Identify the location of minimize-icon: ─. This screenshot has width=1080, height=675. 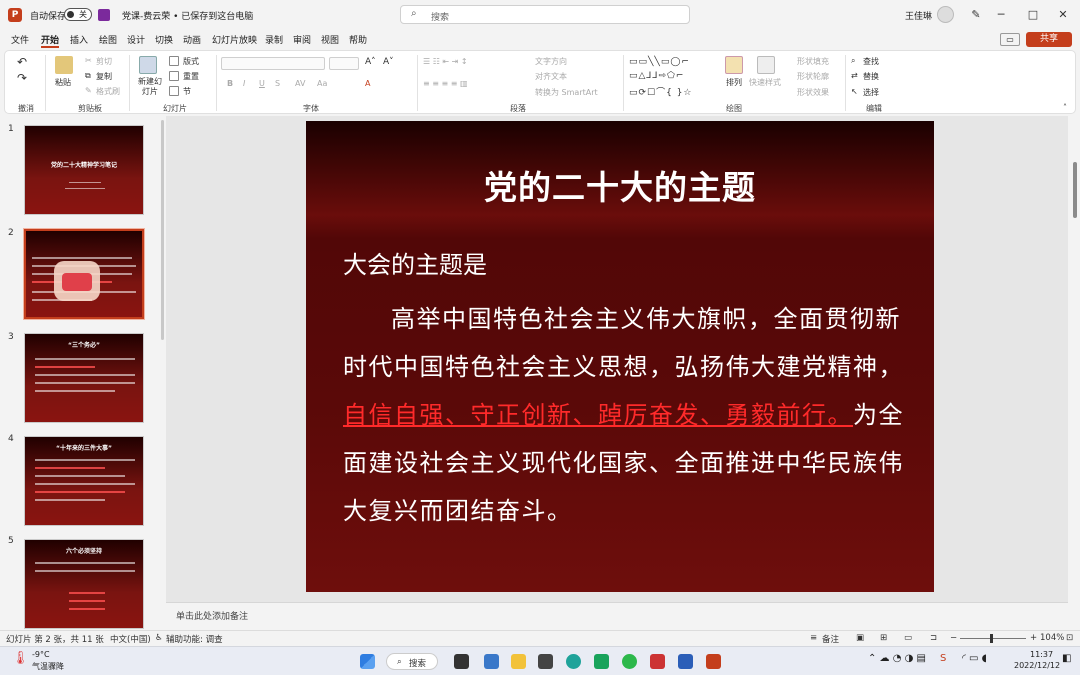
(1001, 15).